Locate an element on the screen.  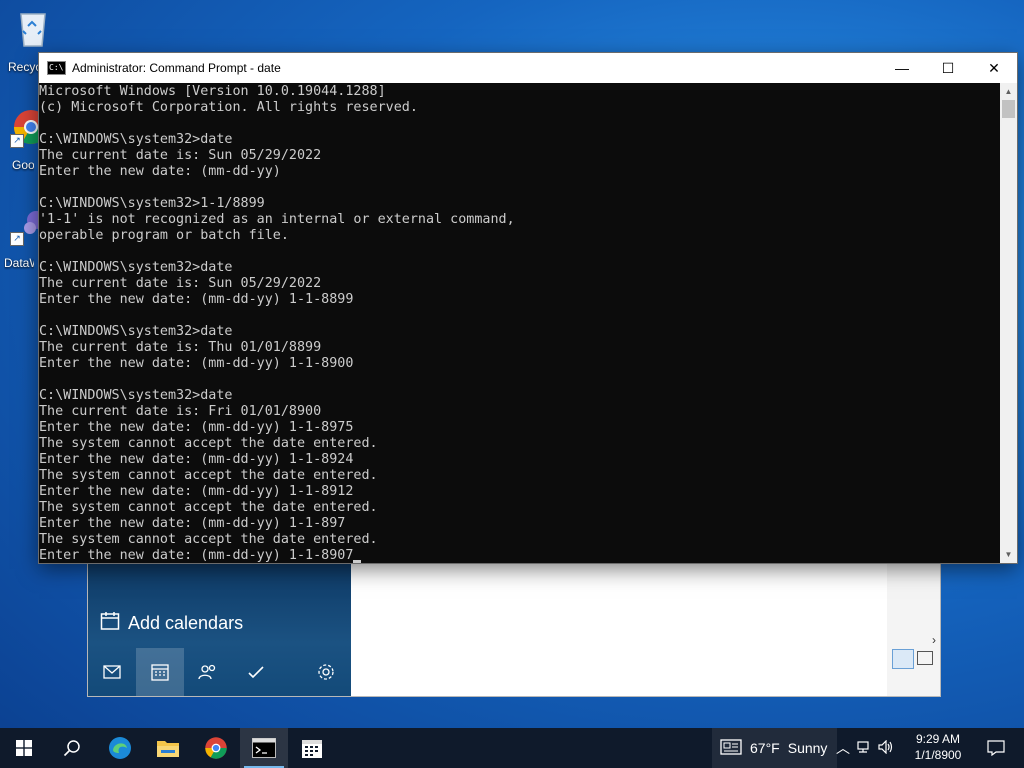
console-line: Enter the new date: (mm-dd-yy) 1-1-8907 is located at coordinates (196, 555).